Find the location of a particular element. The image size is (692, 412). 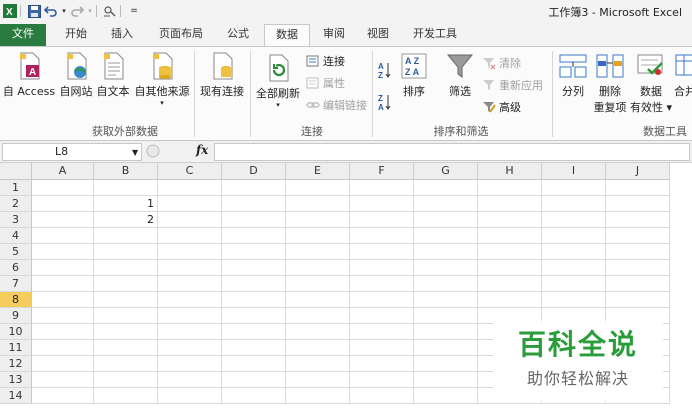

column-header-a: A is located at coordinates (63, 171).